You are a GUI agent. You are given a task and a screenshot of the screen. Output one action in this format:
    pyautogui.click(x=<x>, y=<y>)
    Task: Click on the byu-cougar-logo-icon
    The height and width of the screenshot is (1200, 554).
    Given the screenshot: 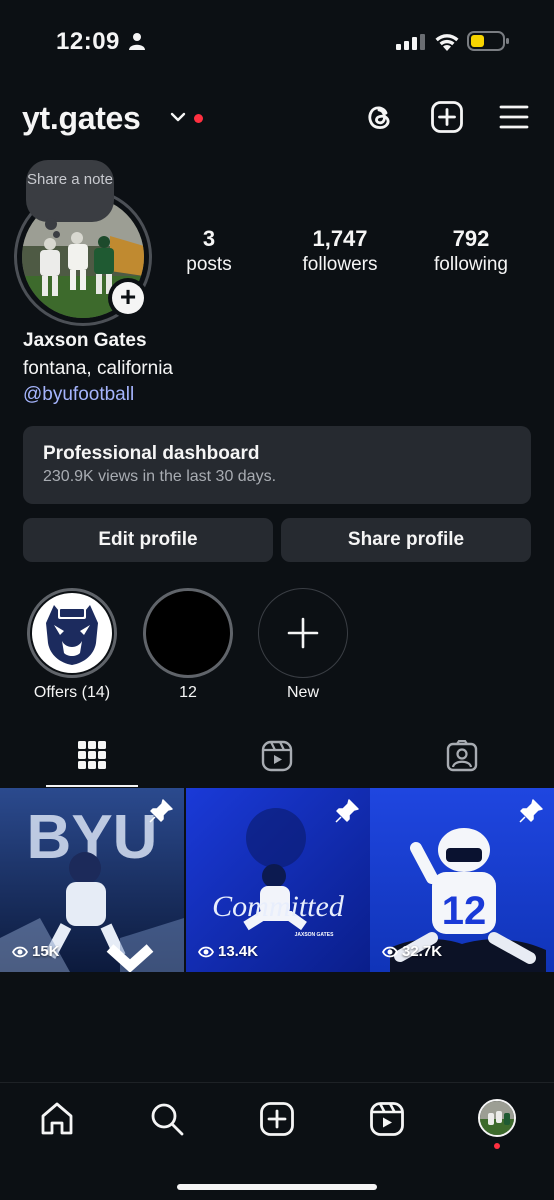 What is the action you would take?
    pyautogui.click(x=72, y=633)
    